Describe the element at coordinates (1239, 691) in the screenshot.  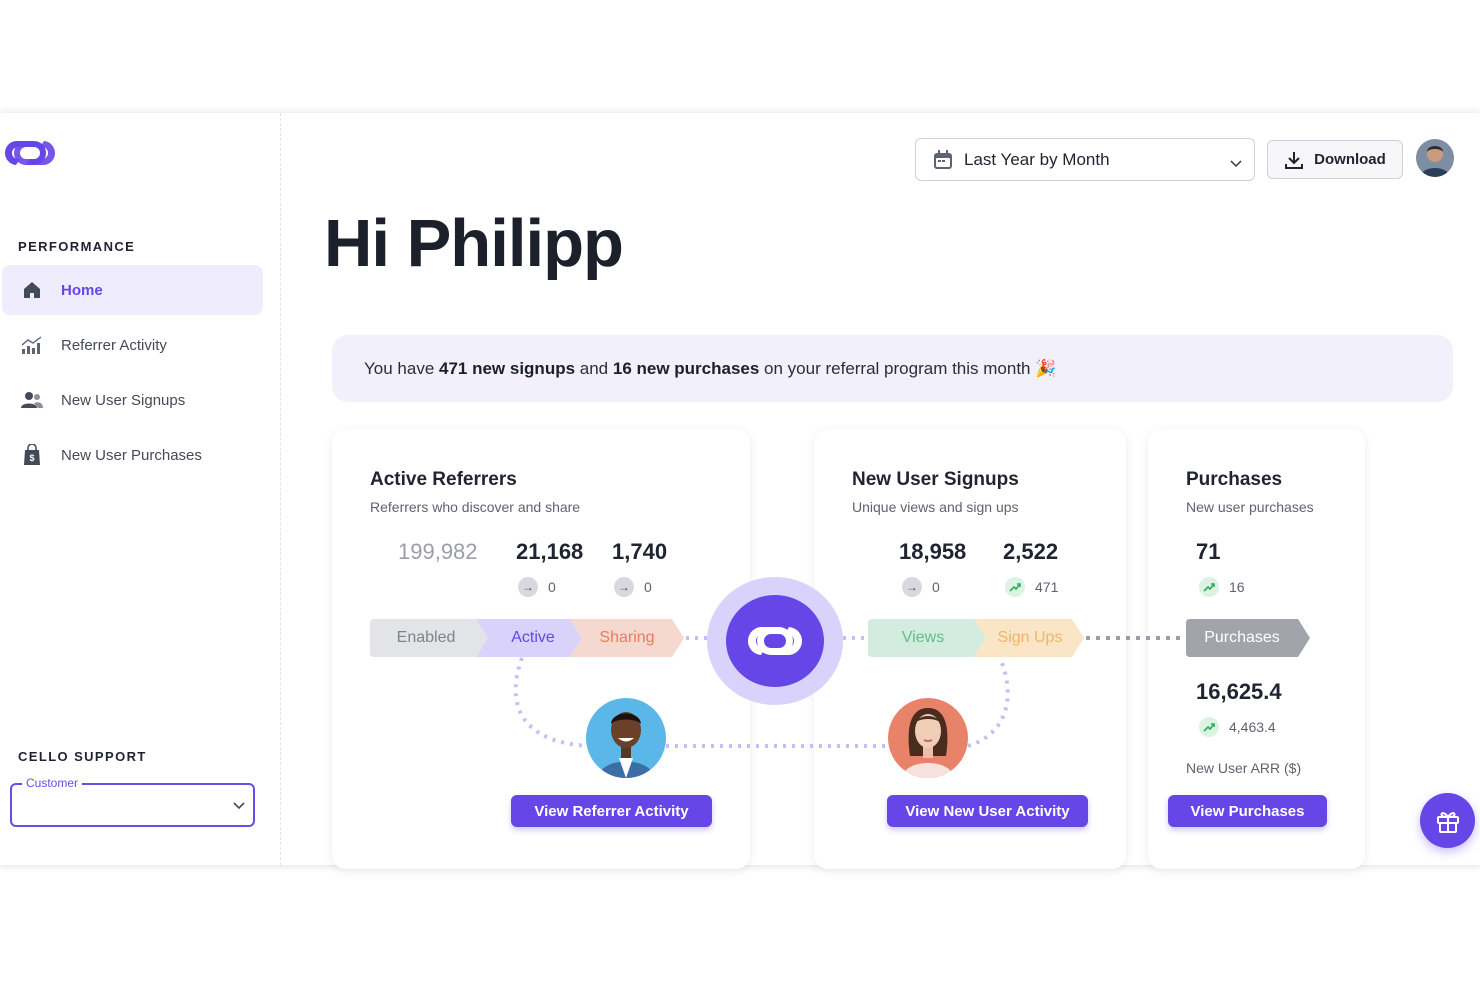
I see `arr-value: 16,625.4` at that location.